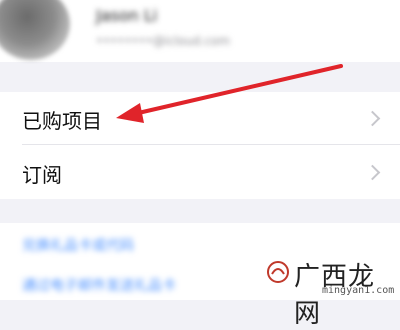 The image size is (400, 330). Describe the element at coordinates (358, 290) in the screenshot. I see `watermark-url: mingyan1.com` at that location.